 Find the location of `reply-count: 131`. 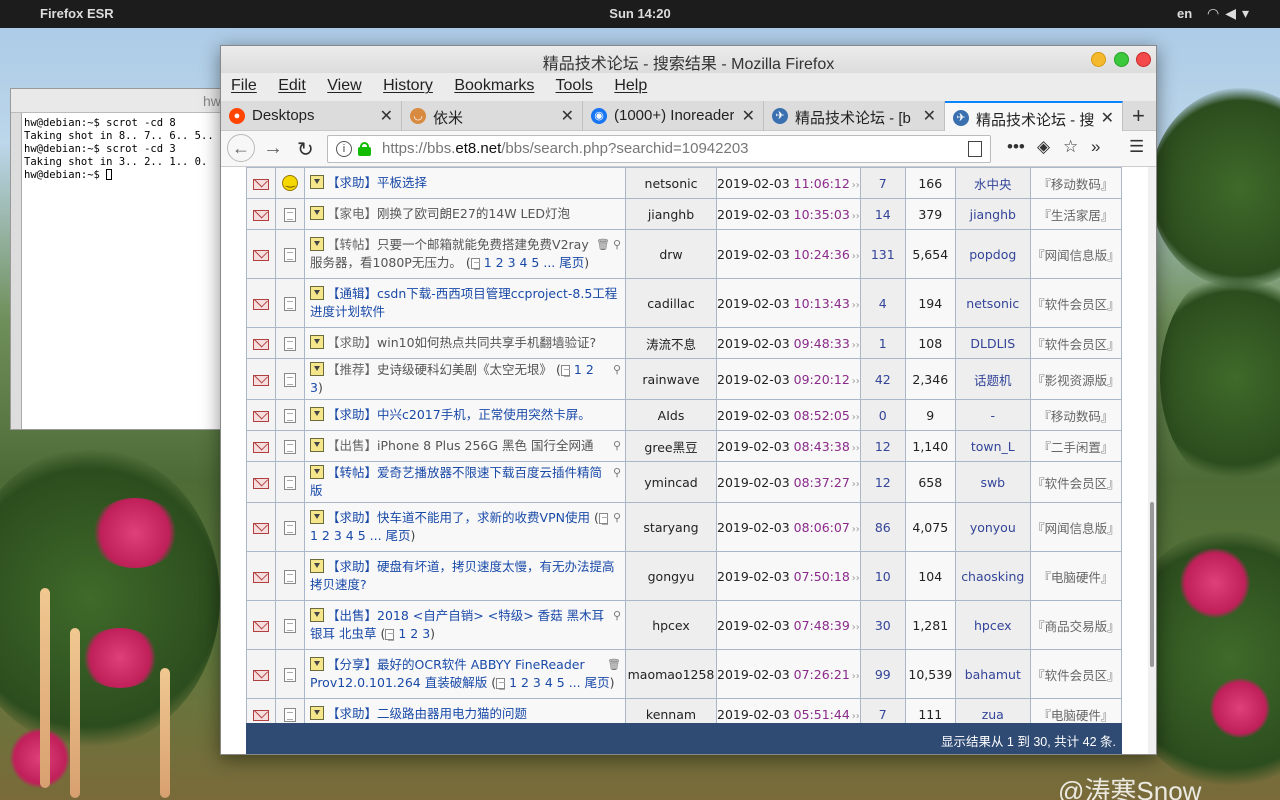

reply-count: 131 is located at coordinates (883, 254).